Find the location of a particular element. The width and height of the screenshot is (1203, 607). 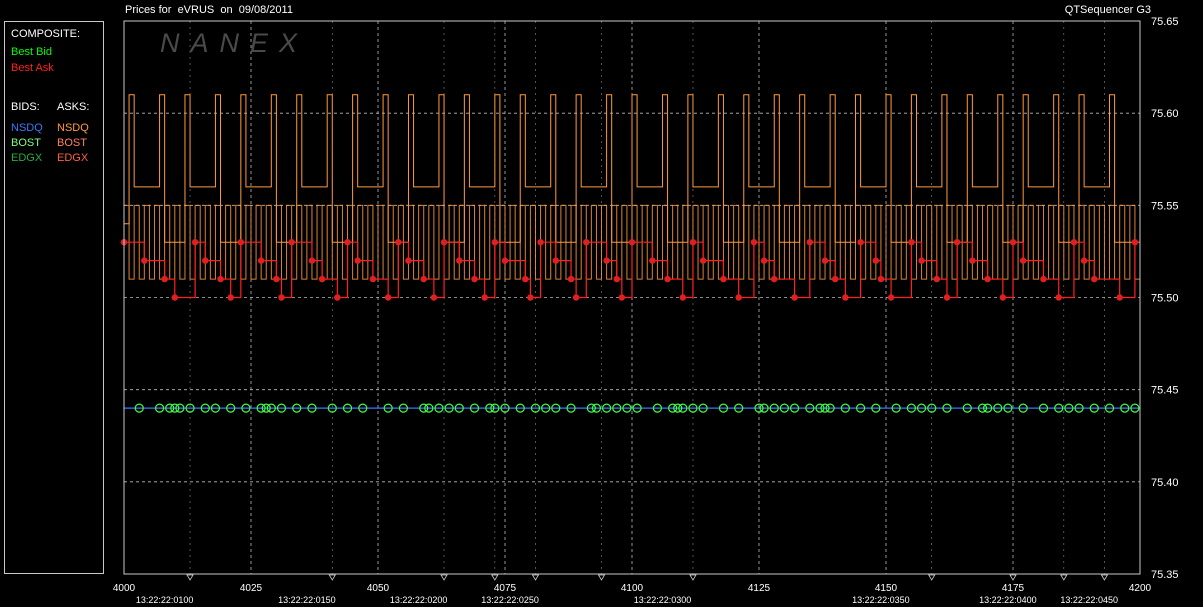

y-tick-label: 75.55 is located at coordinates (1165, 206).